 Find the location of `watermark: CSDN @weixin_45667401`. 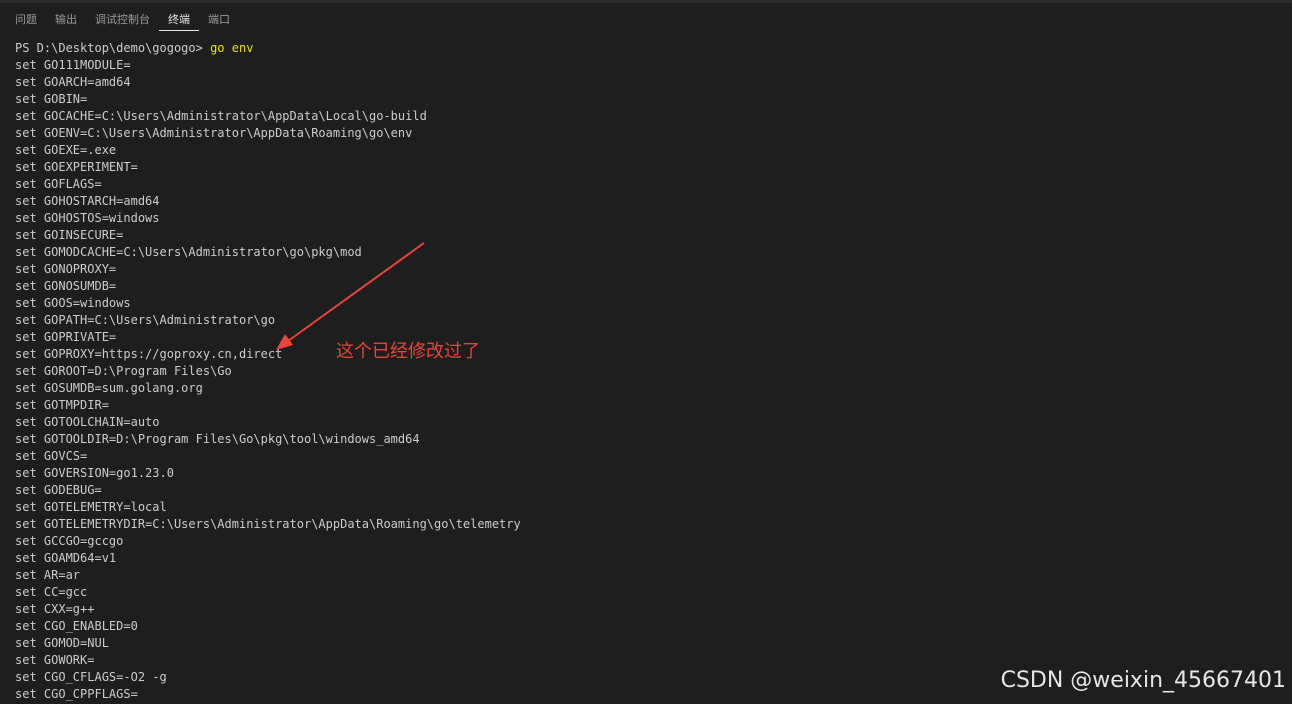

watermark: CSDN @weixin_45667401 is located at coordinates (1143, 680).